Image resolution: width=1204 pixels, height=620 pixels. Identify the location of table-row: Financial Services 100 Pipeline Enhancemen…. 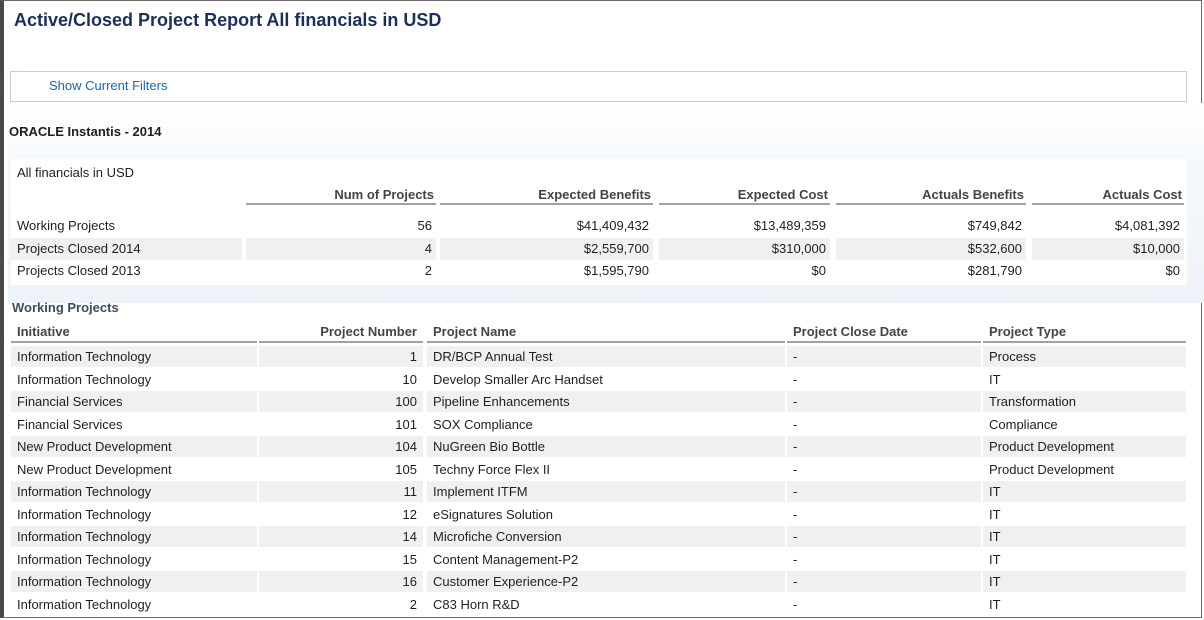
(599, 402).